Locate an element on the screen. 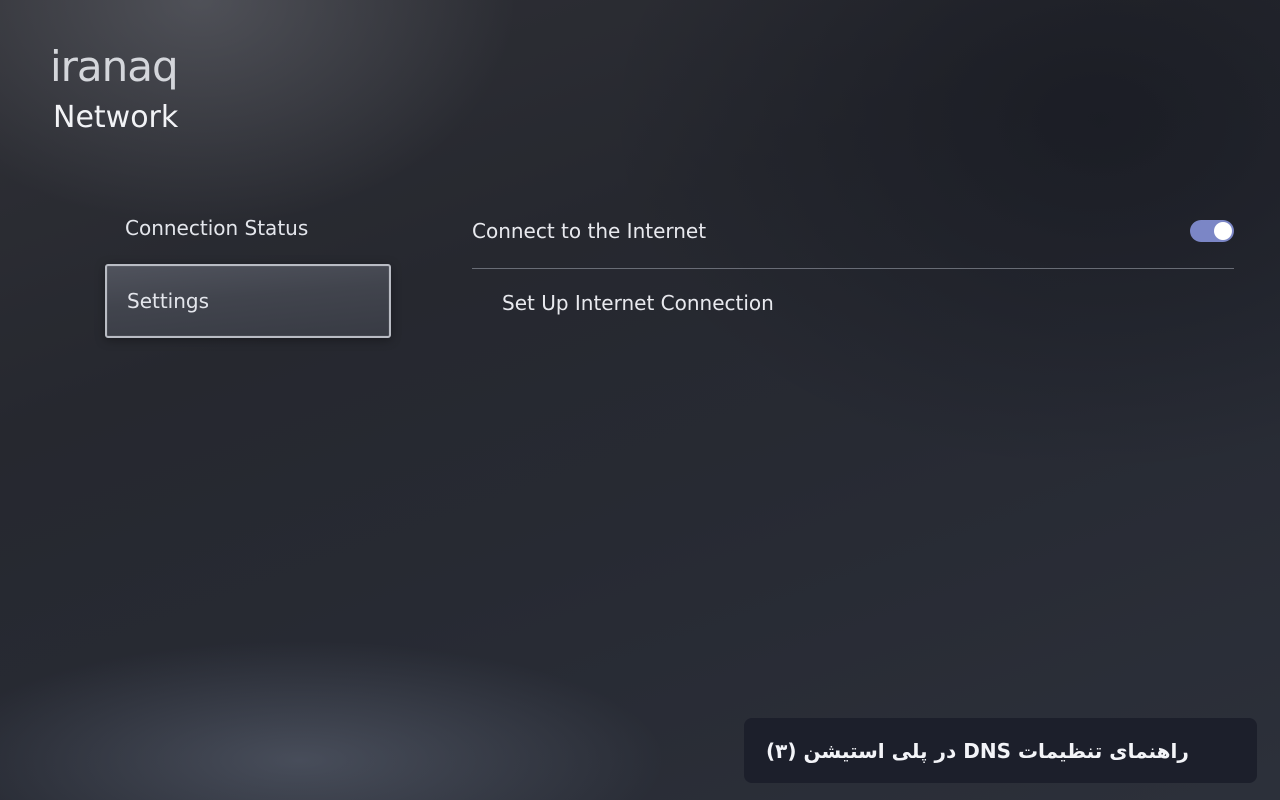 This screenshot has width=1280, height=800. set-up-internet-connection-item: Set Up Internet Connection is located at coordinates (853, 303).